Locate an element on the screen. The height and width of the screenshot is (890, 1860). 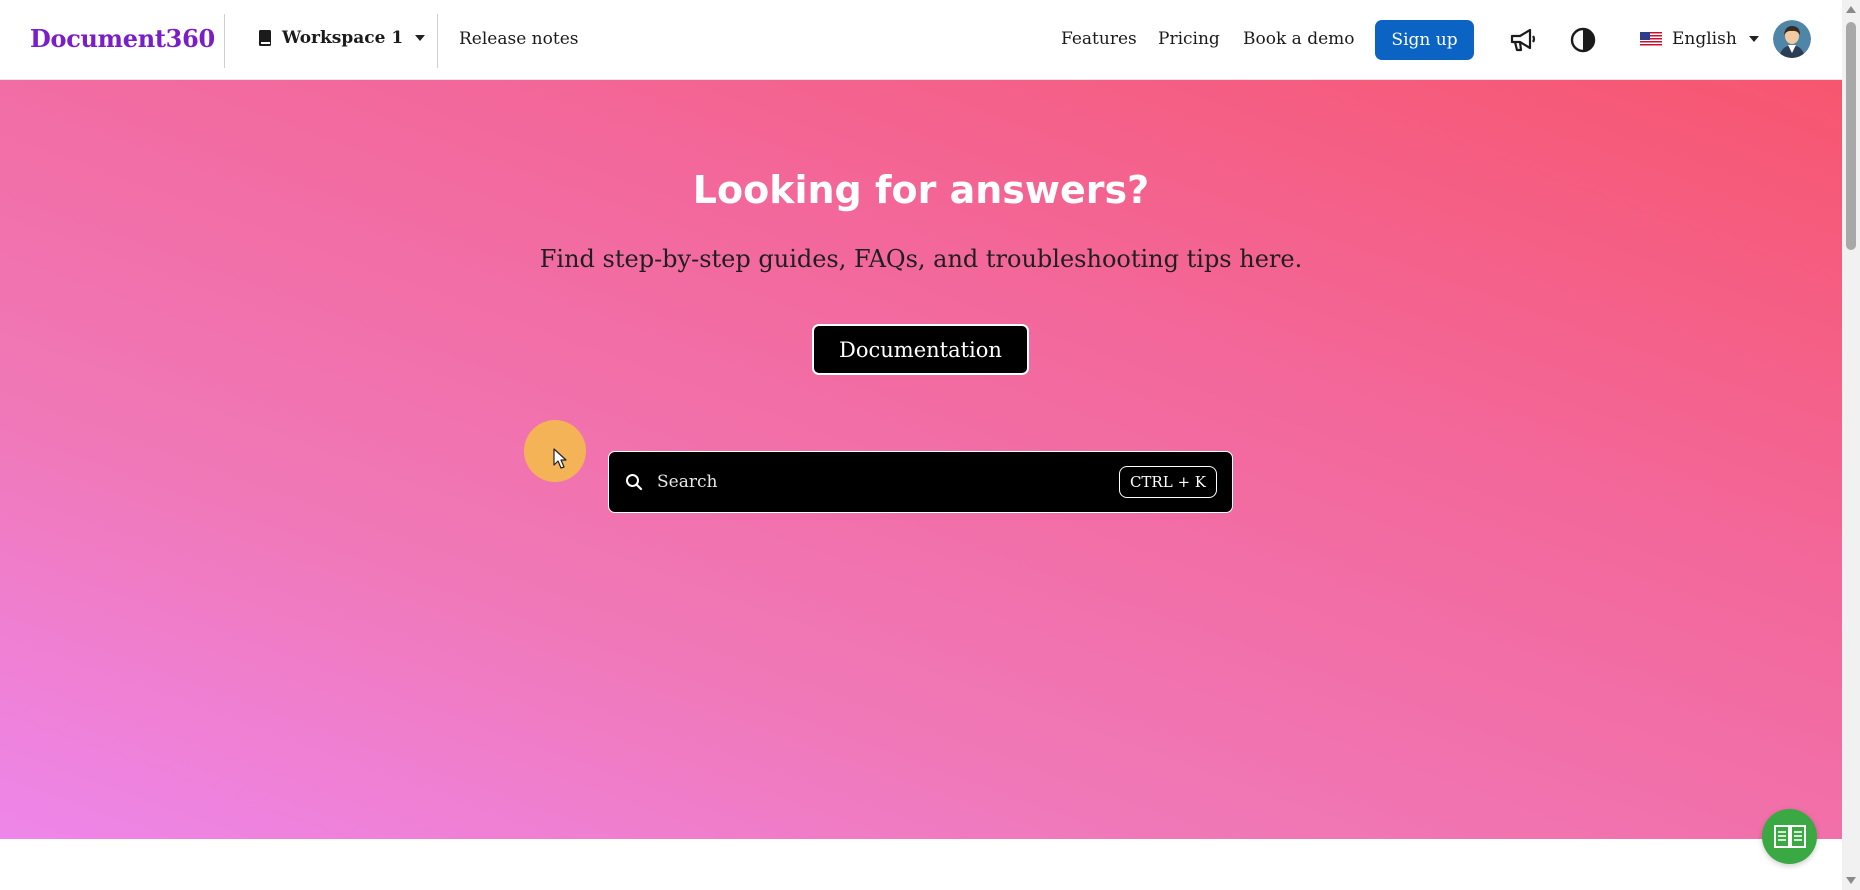
search-placeholder: Search is located at coordinates (687, 482).